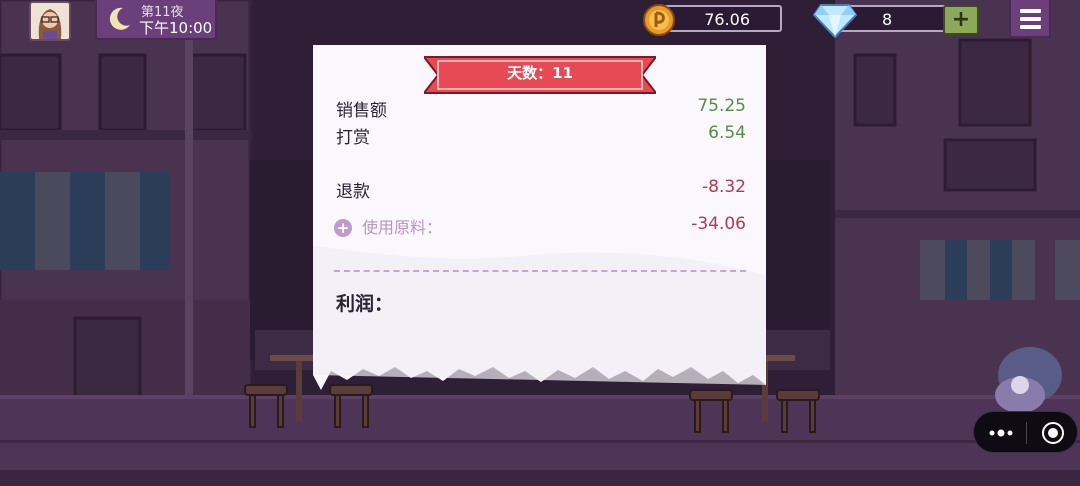  Describe the element at coordinates (402, 227) in the screenshot. I see `materials-label: 使用原料：` at that location.